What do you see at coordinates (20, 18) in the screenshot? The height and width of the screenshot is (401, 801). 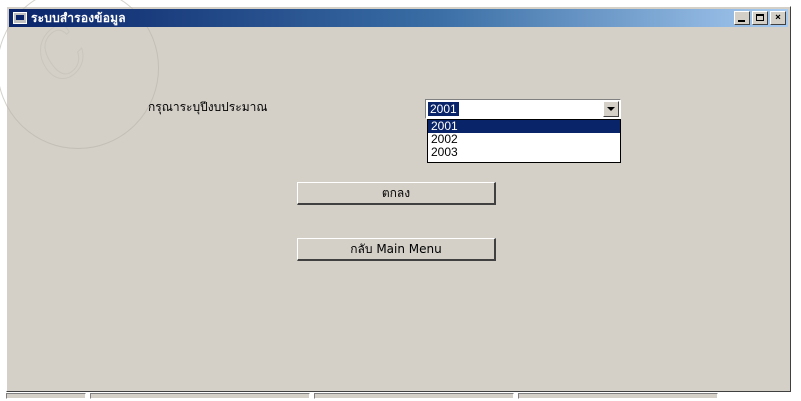 I see `app-icon` at bounding box center [20, 18].